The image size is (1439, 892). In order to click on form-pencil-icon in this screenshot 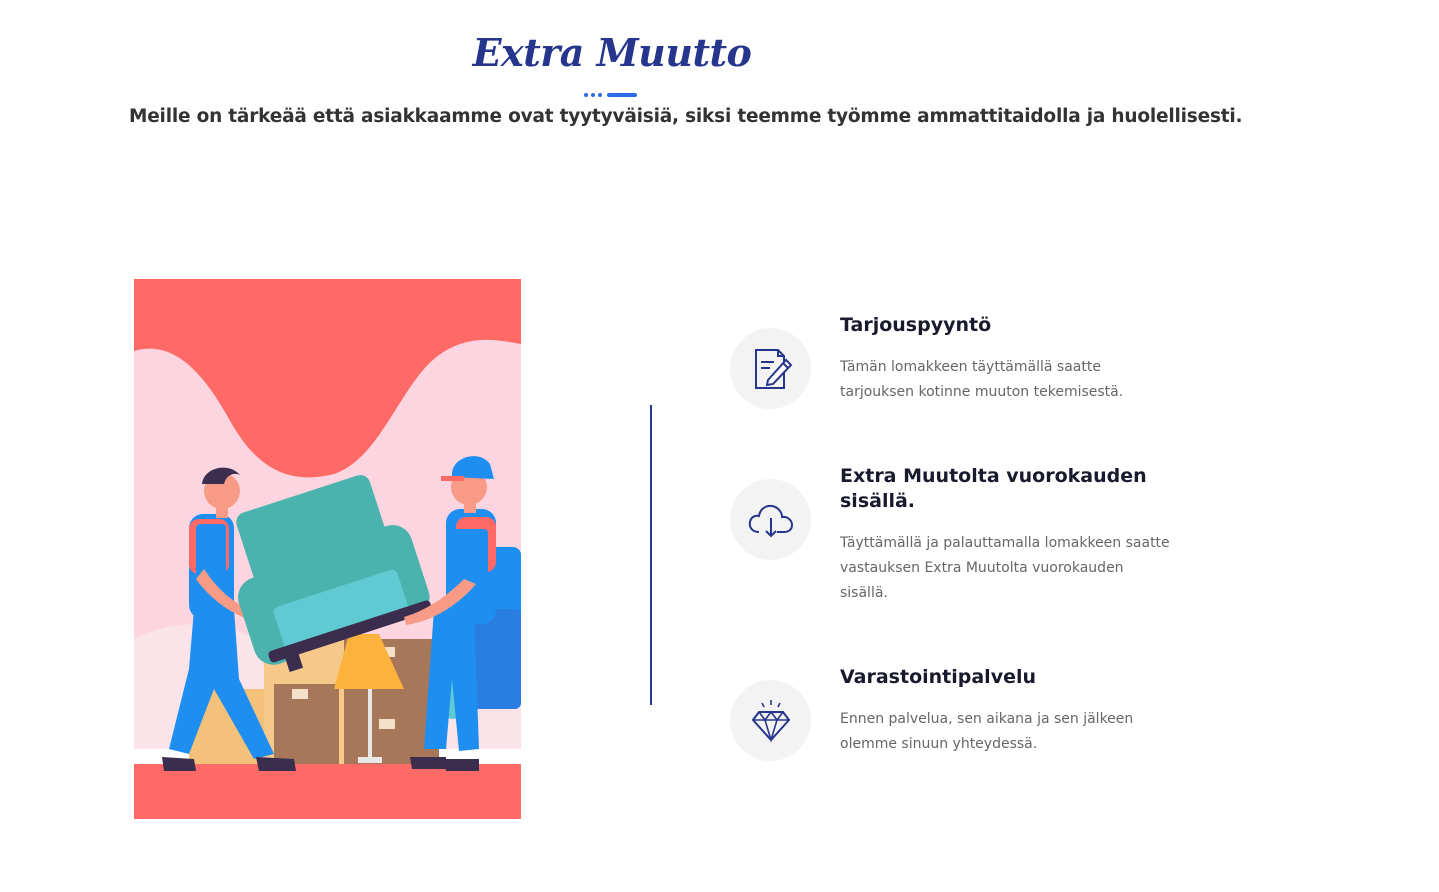, I will do `click(773, 368)`.